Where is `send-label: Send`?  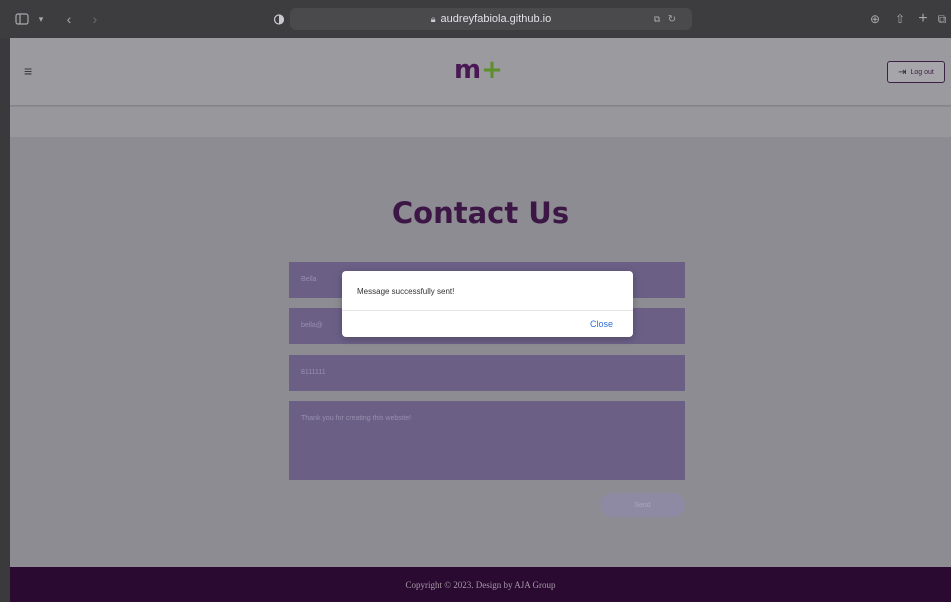 send-label: Send is located at coordinates (642, 505).